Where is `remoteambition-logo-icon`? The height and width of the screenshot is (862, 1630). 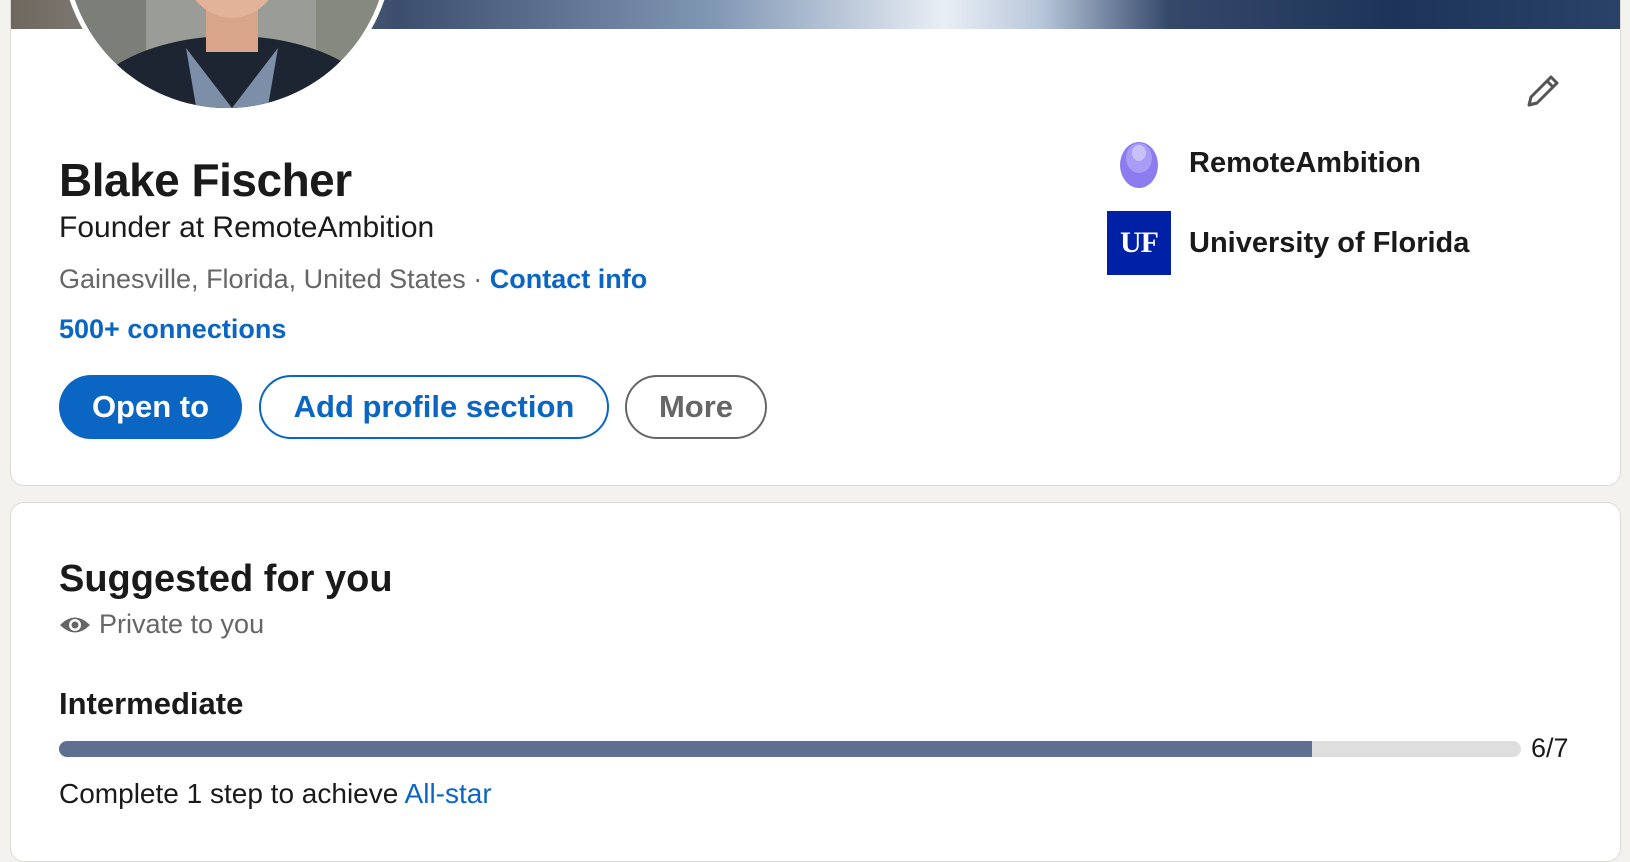 remoteambition-logo-icon is located at coordinates (1139, 163).